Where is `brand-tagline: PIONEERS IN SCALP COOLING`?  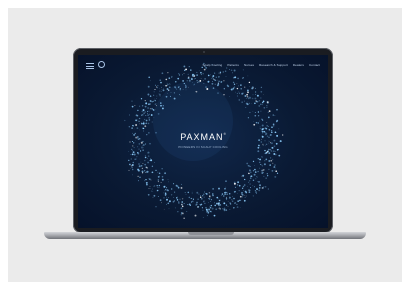
brand-tagline: PIONEERS IN SCALP COOLING is located at coordinates (203, 147).